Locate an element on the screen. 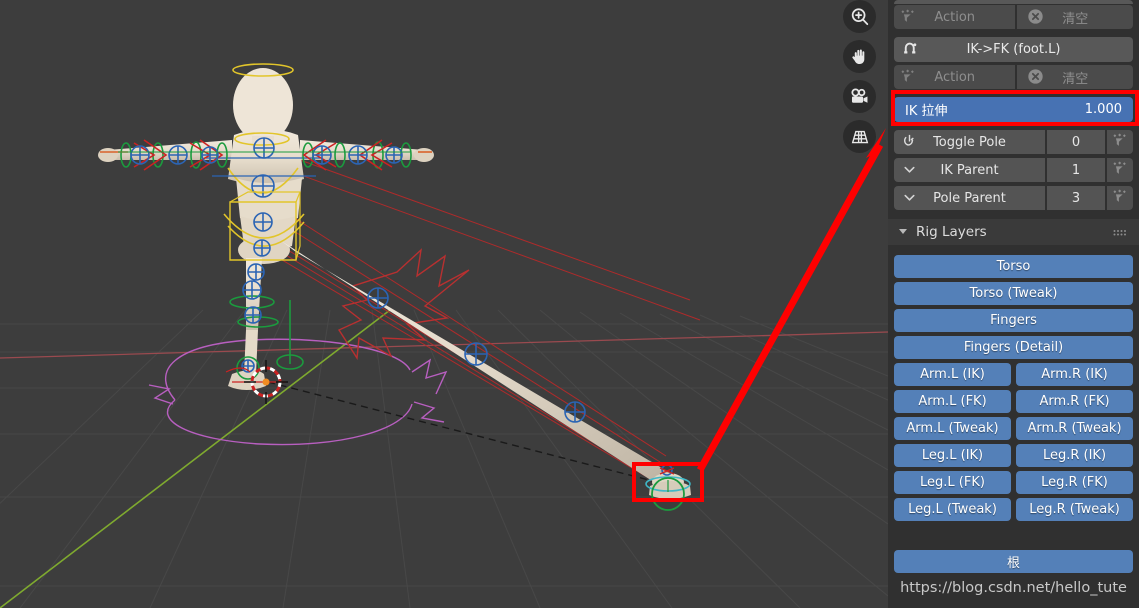 The height and width of the screenshot is (608, 1139). clear-button-operator: 清空 is located at coordinates (1075, 77).